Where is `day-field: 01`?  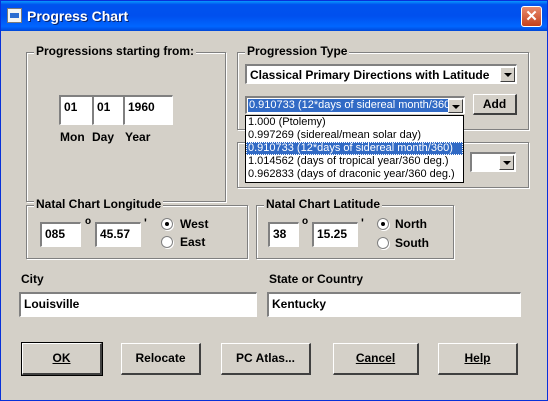 day-field: 01 is located at coordinates (108, 110).